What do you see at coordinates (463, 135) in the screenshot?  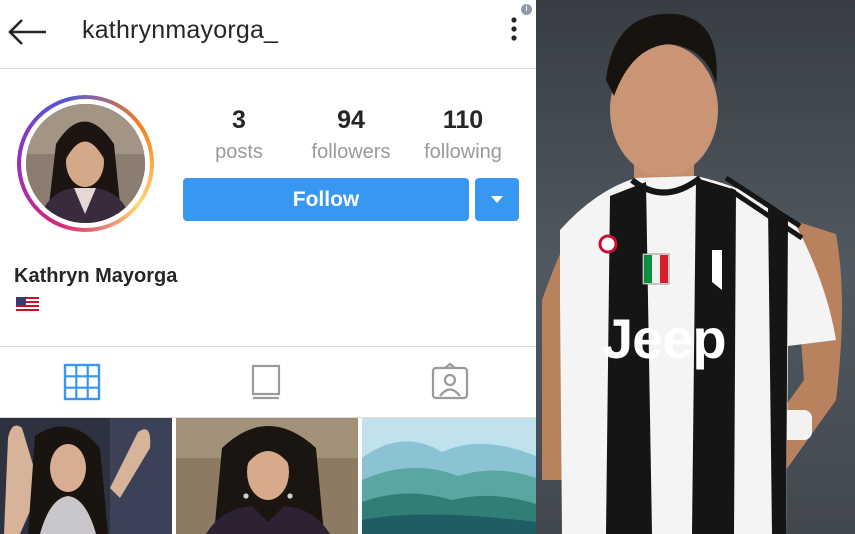 I see `following-stat: 110 following` at bounding box center [463, 135].